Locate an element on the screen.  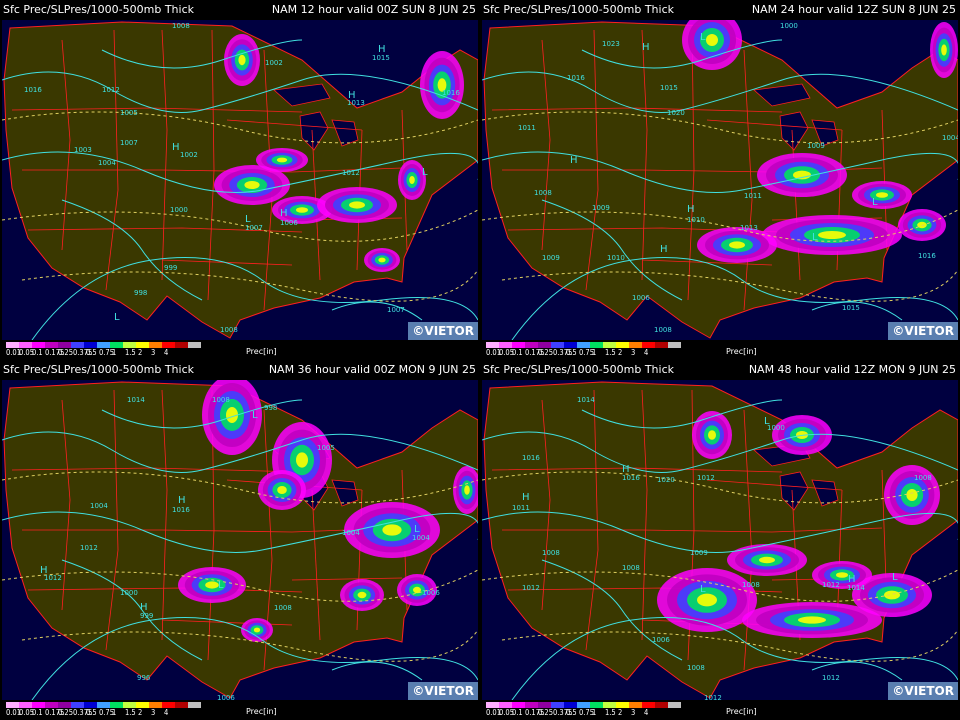
pressure-label: 1000 is located at coordinates (789, 26).